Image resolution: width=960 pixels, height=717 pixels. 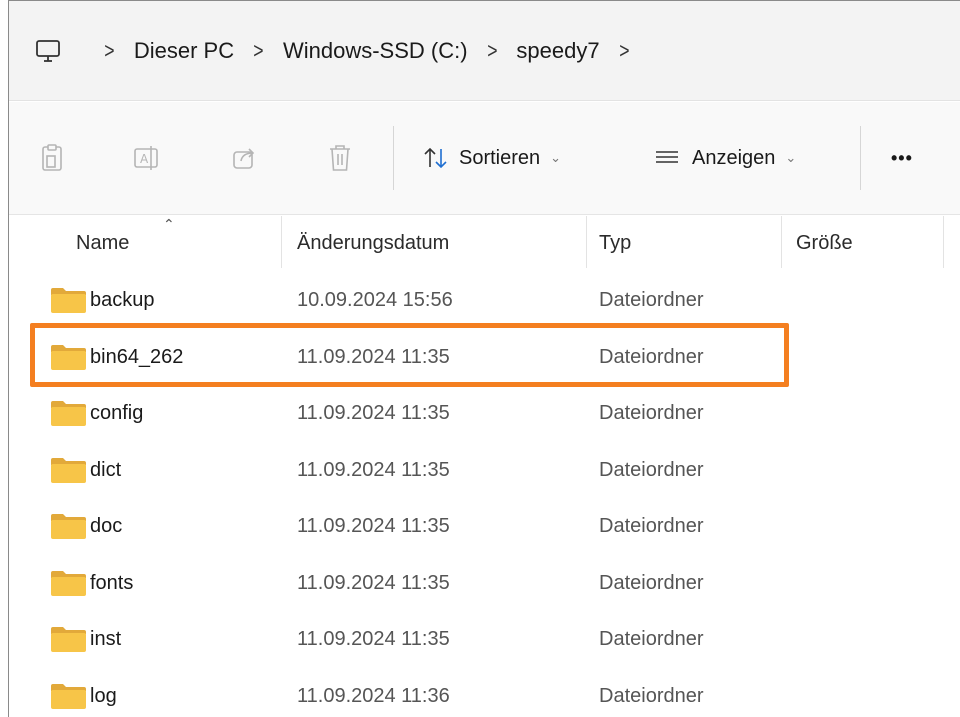 I want to click on file-date: 11.09.2024 11:36, so click(x=373, y=695).